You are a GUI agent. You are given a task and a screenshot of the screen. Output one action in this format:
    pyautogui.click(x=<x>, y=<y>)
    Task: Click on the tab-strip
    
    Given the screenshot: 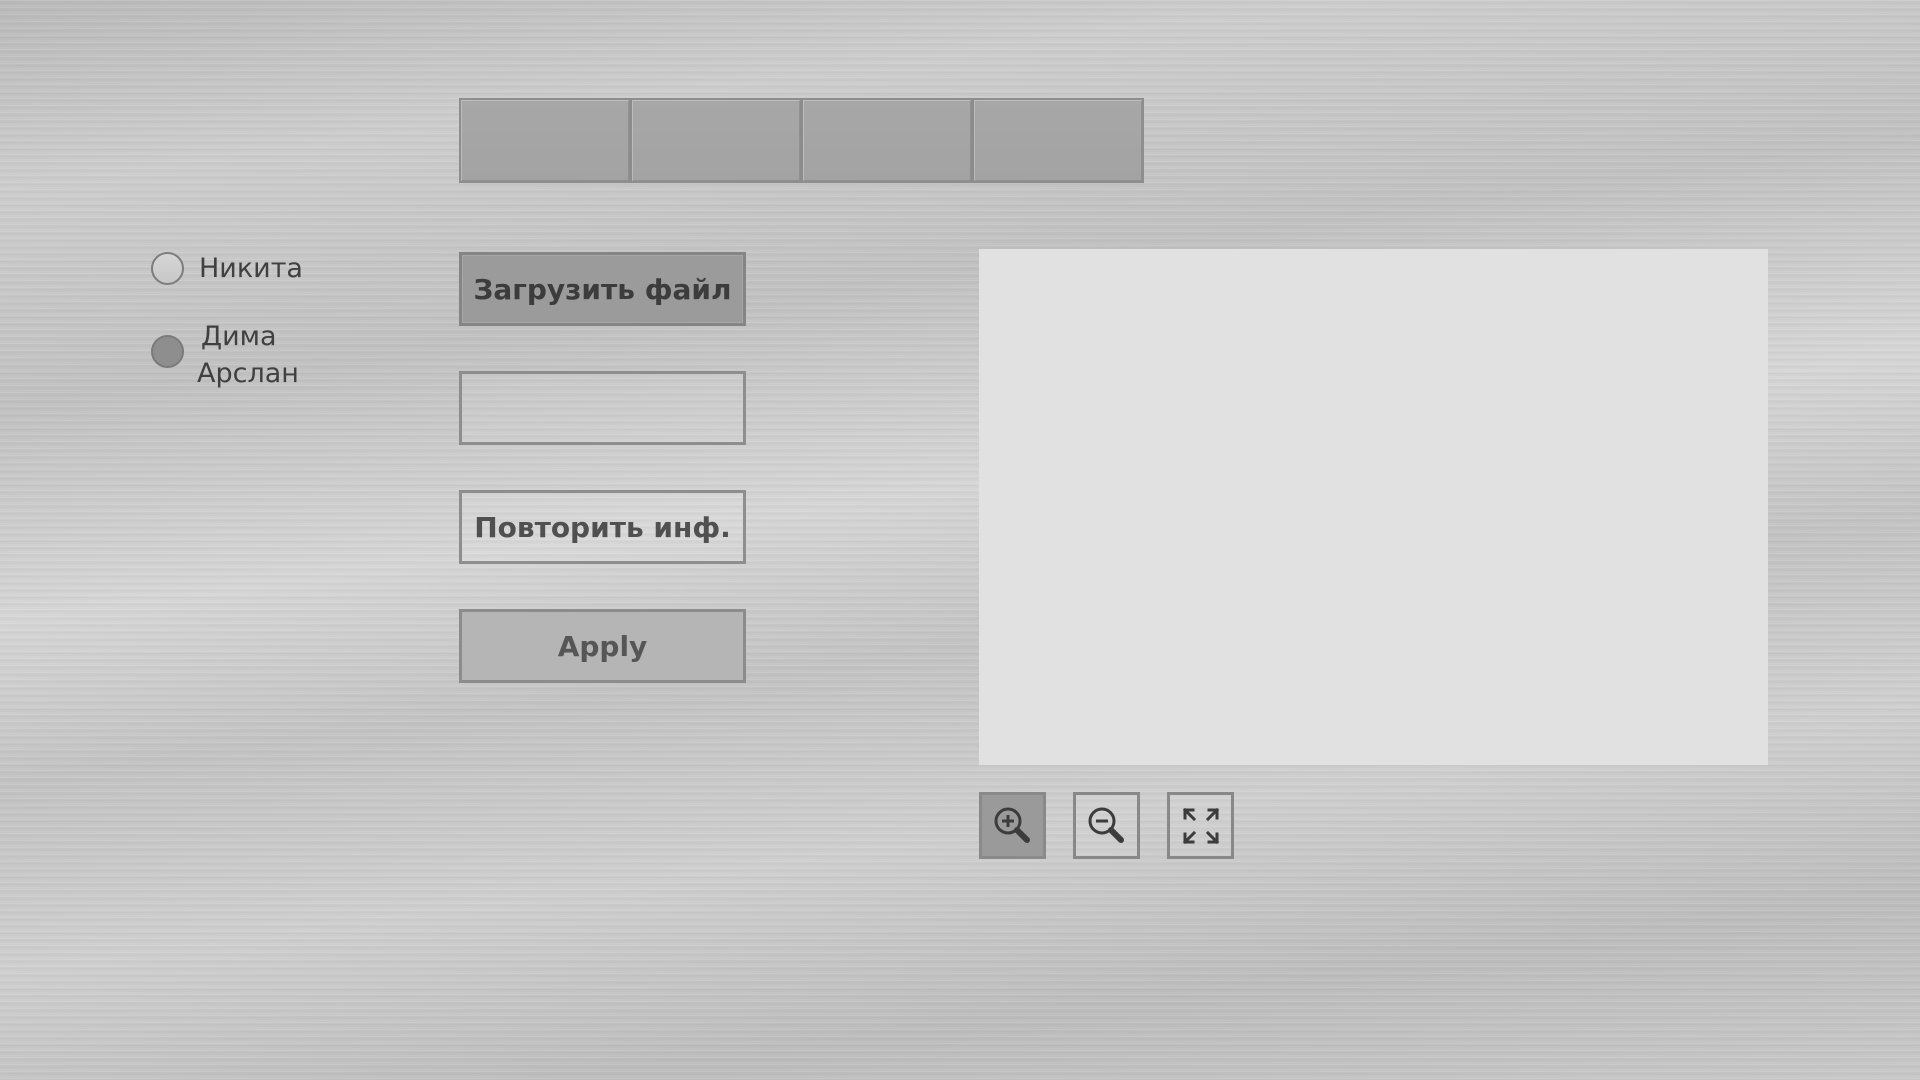 What is the action you would take?
    pyautogui.click(x=801, y=140)
    